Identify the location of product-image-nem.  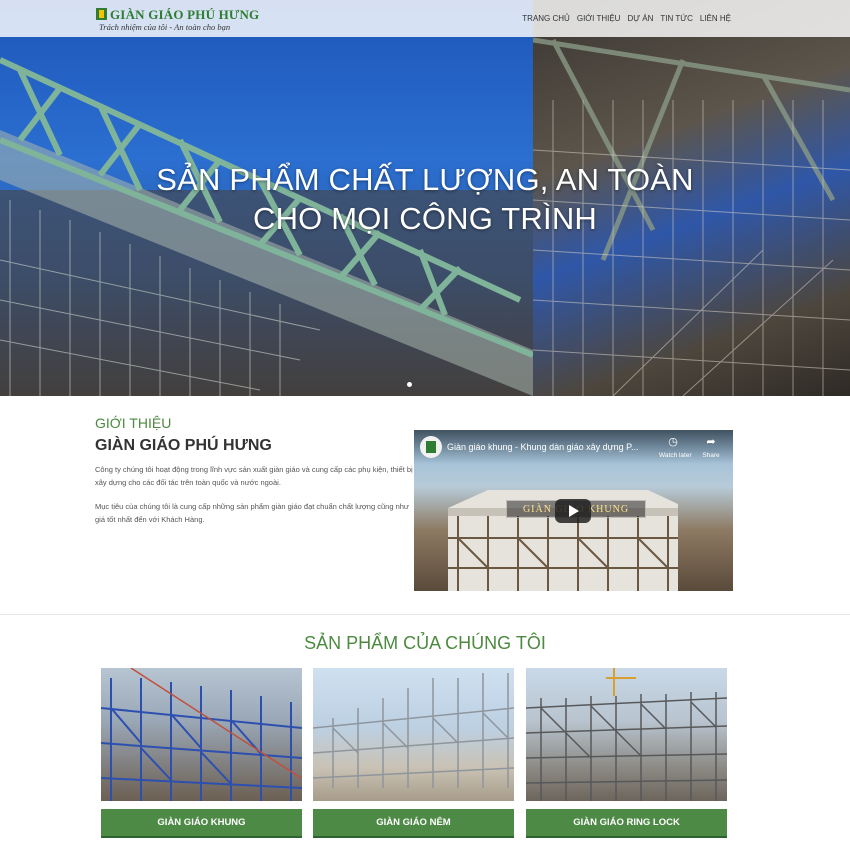
(413, 734).